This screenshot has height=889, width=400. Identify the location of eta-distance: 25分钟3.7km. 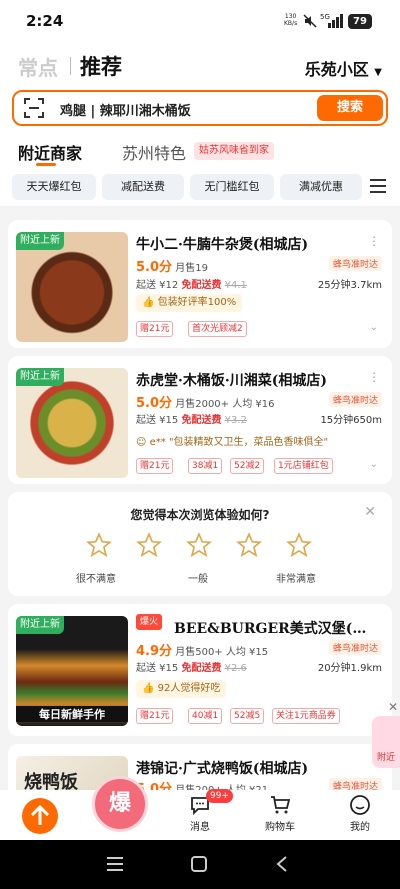
(349, 285).